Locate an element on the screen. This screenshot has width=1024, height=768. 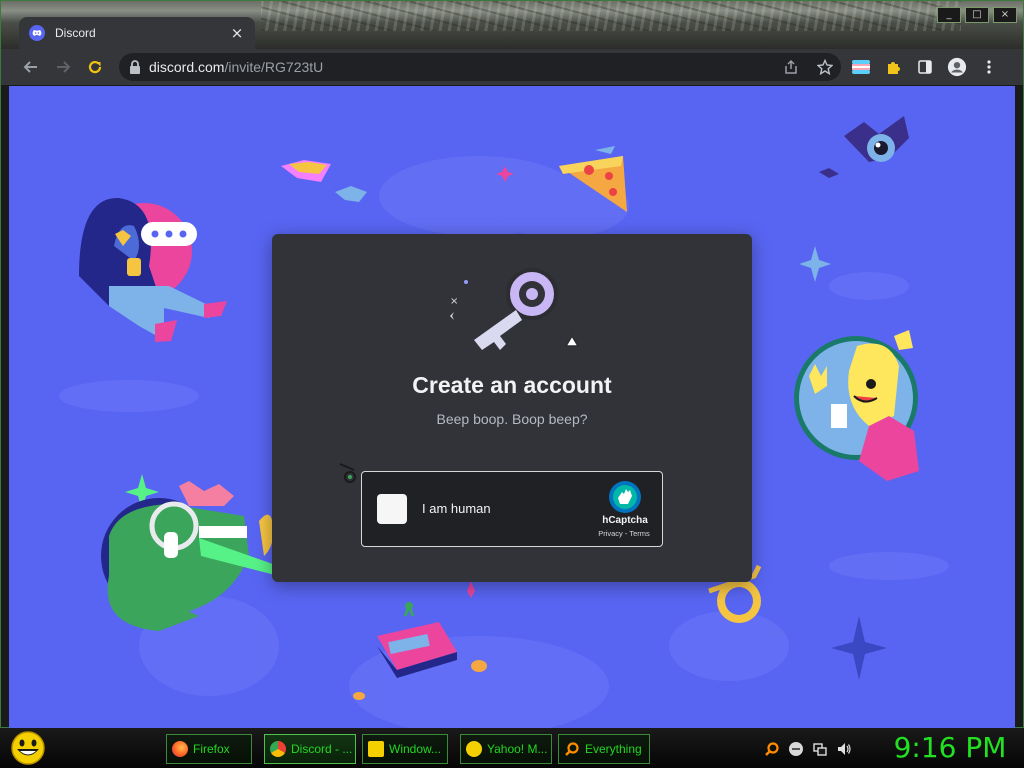
girl-with-drink-illustration is located at coordinates (856, 405).